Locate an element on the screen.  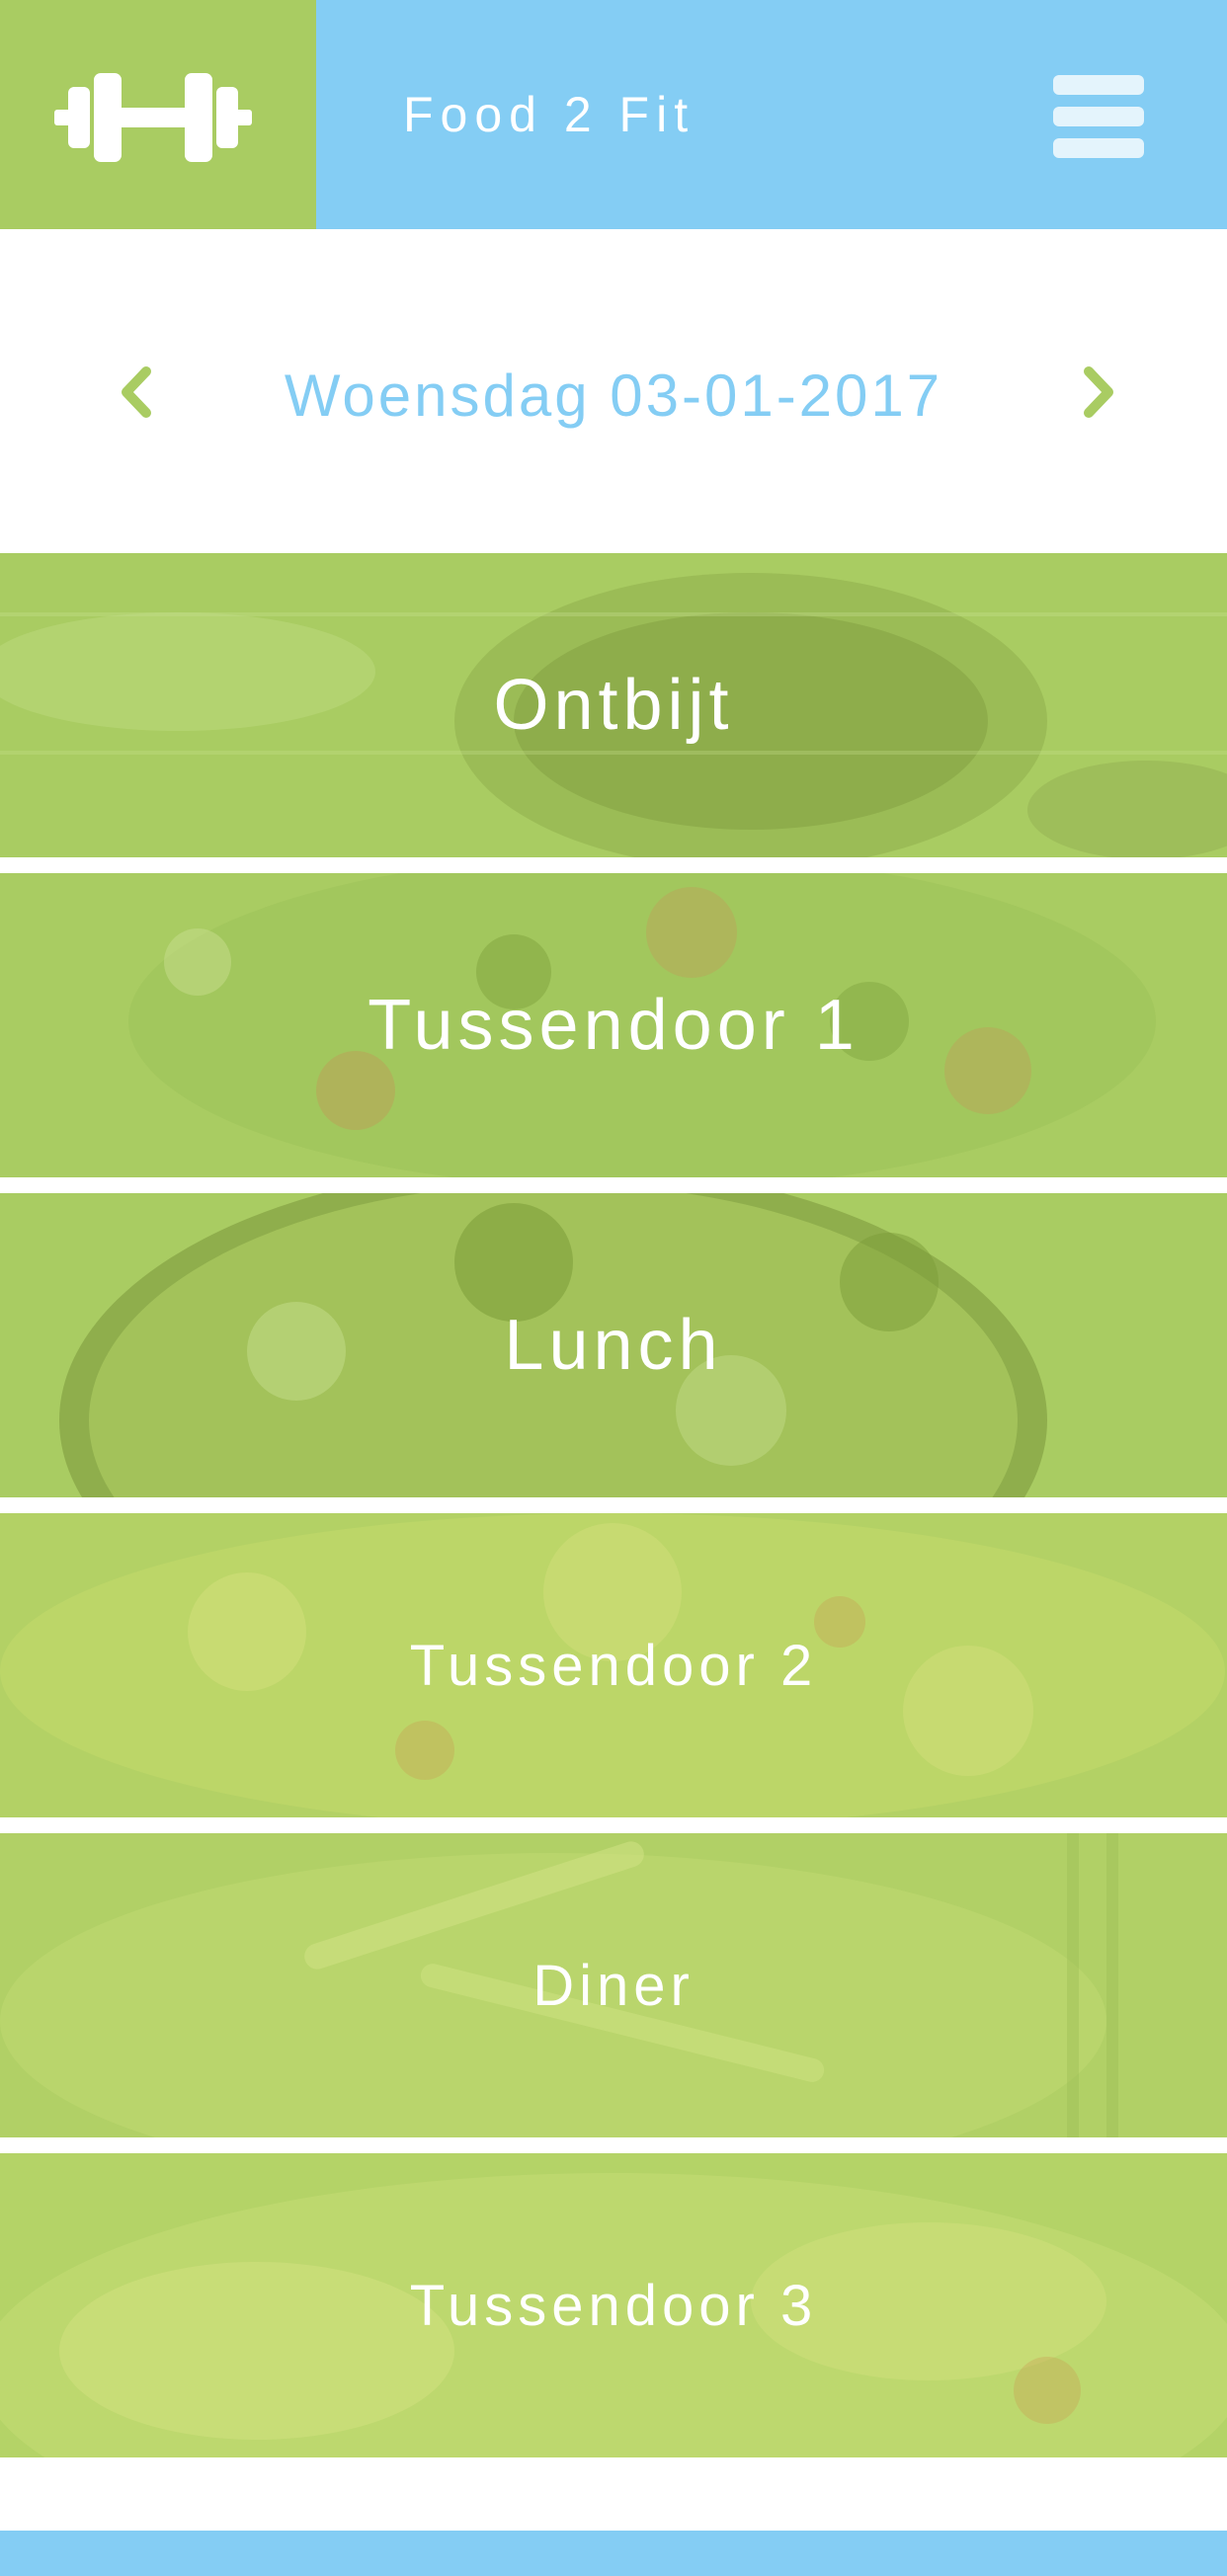
logo-block is located at coordinates (158, 114).